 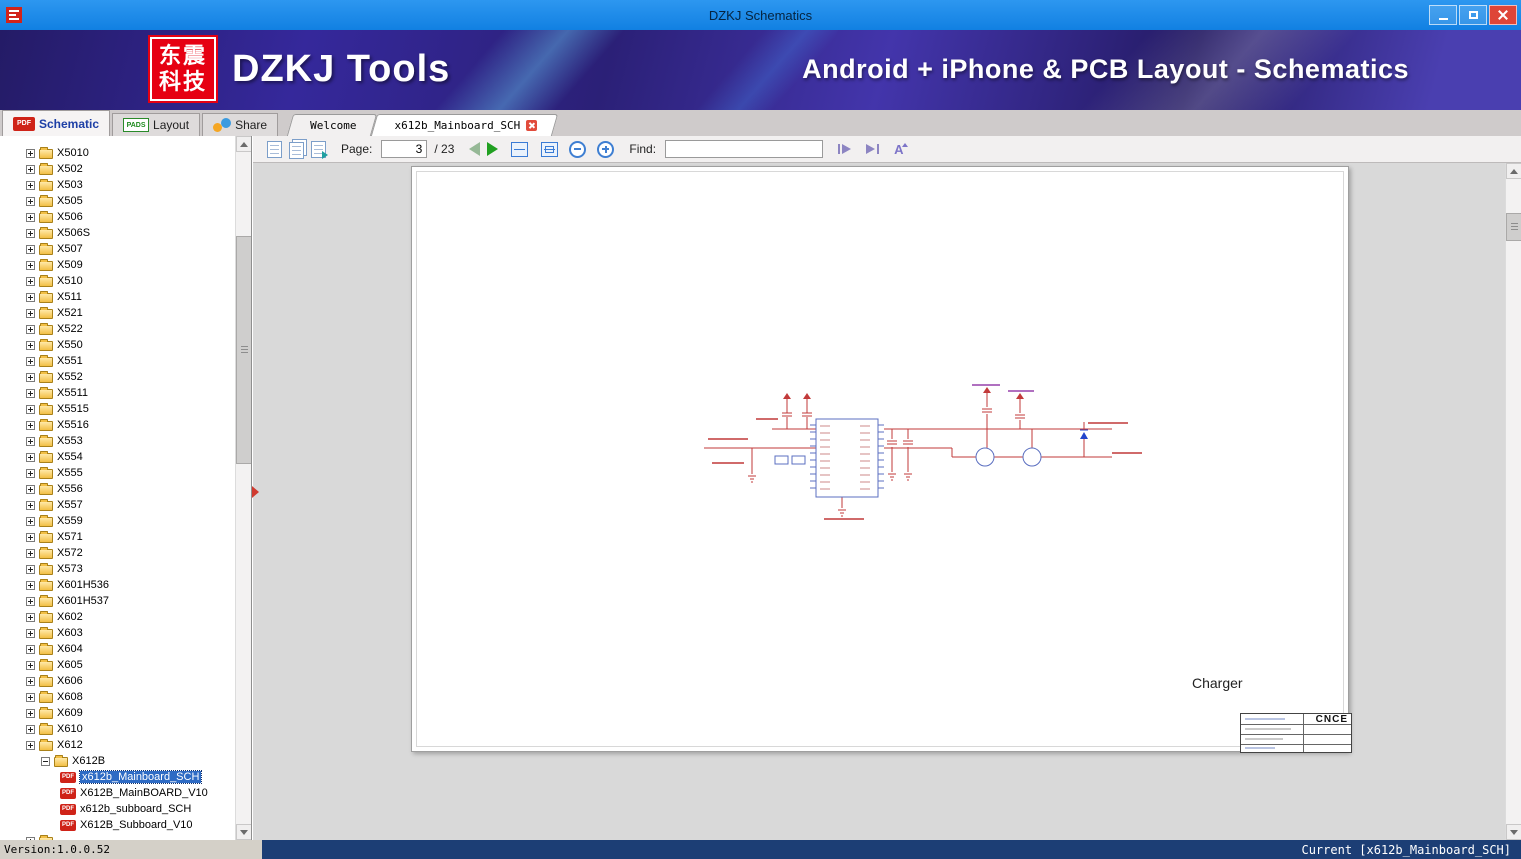 I want to click on splitter-collapse-icon, so click(x=255, y=492).